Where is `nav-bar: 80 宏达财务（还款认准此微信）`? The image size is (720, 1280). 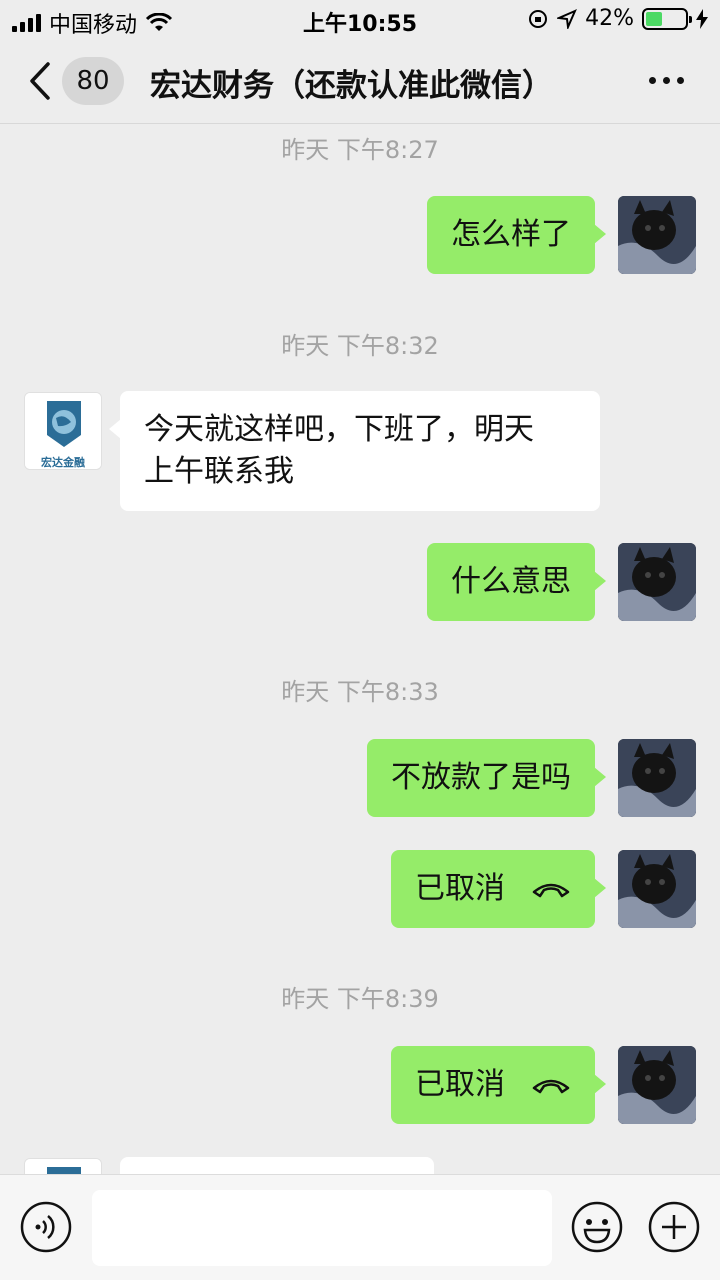 nav-bar: 80 宏达财务（还款认准此微信） is located at coordinates (360, 82).